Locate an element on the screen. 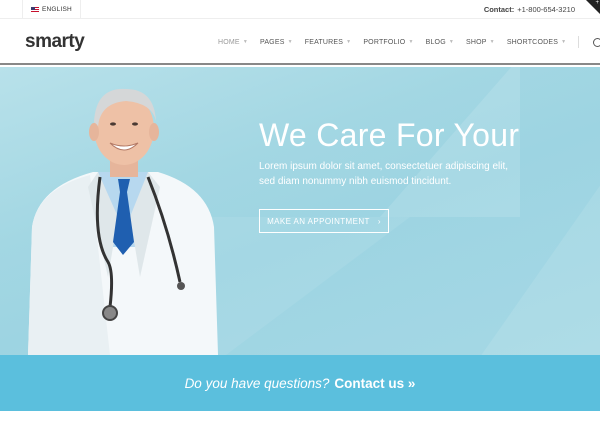  nav-label: HOME is located at coordinates (229, 42).